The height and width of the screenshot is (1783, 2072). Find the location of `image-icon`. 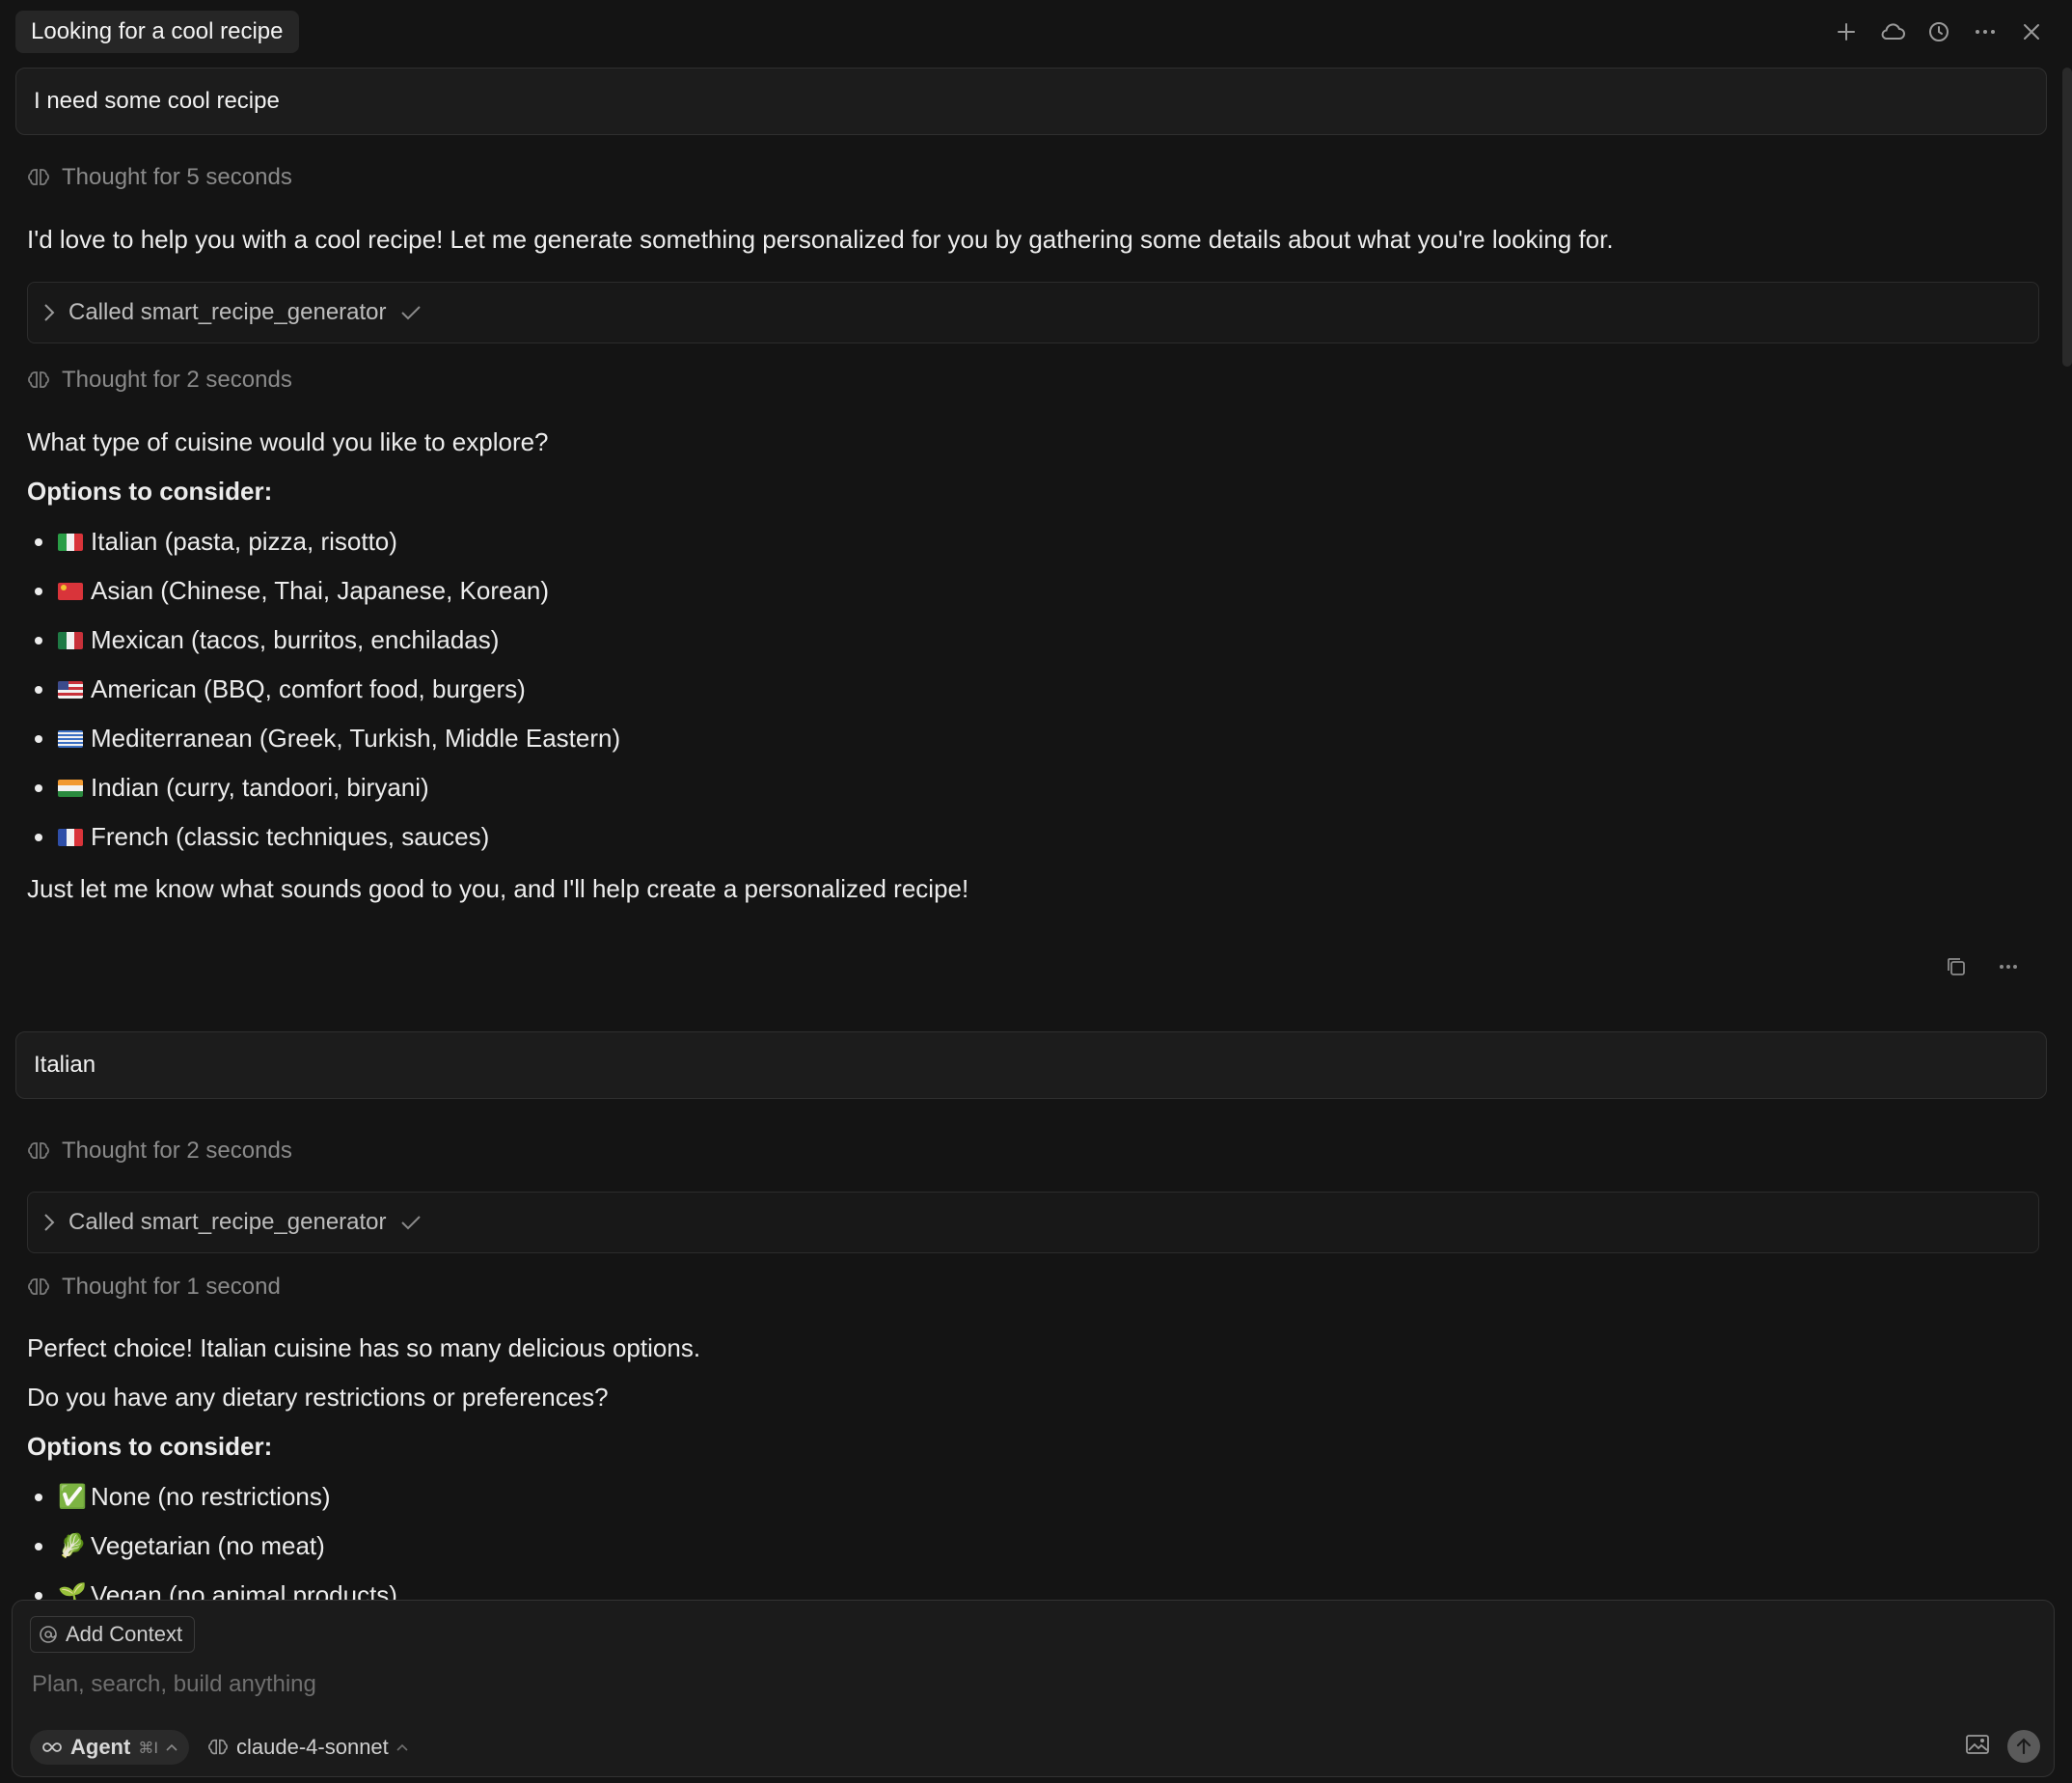

image-icon is located at coordinates (1977, 1747).